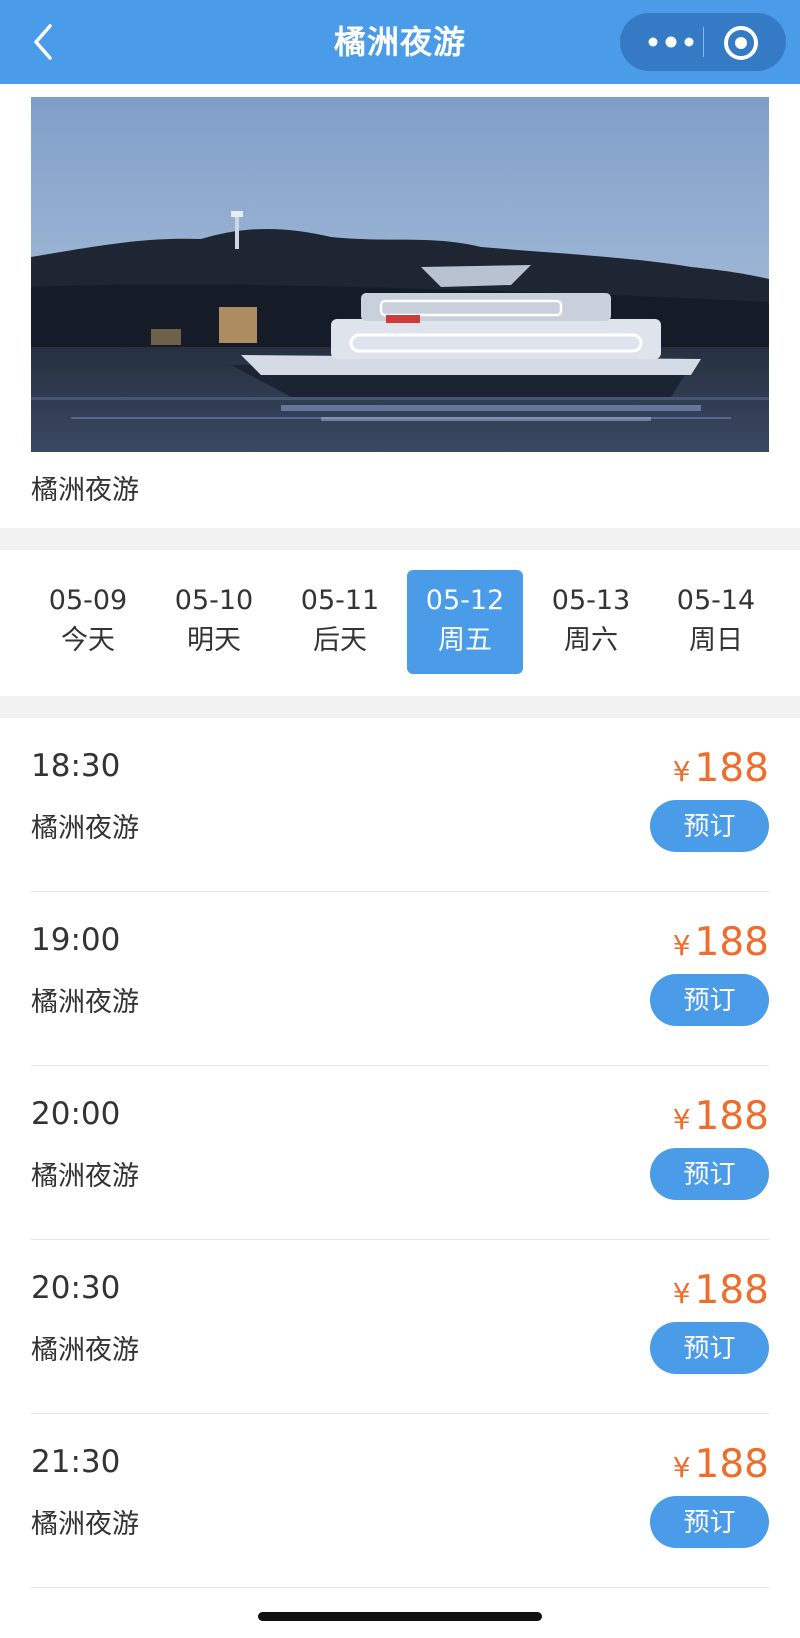 The width and height of the screenshot is (800, 1638). Describe the element at coordinates (214, 640) in the screenshot. I see `date-tab-label: 明天` at that location.